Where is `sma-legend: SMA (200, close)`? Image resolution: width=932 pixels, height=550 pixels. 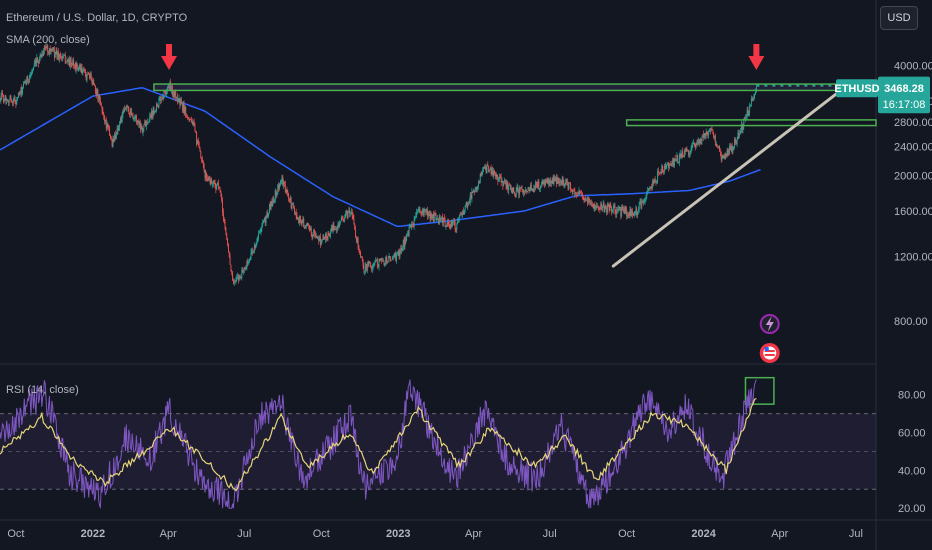 sma-legend: SMA (200, close) is located at coordinates (48, 40).